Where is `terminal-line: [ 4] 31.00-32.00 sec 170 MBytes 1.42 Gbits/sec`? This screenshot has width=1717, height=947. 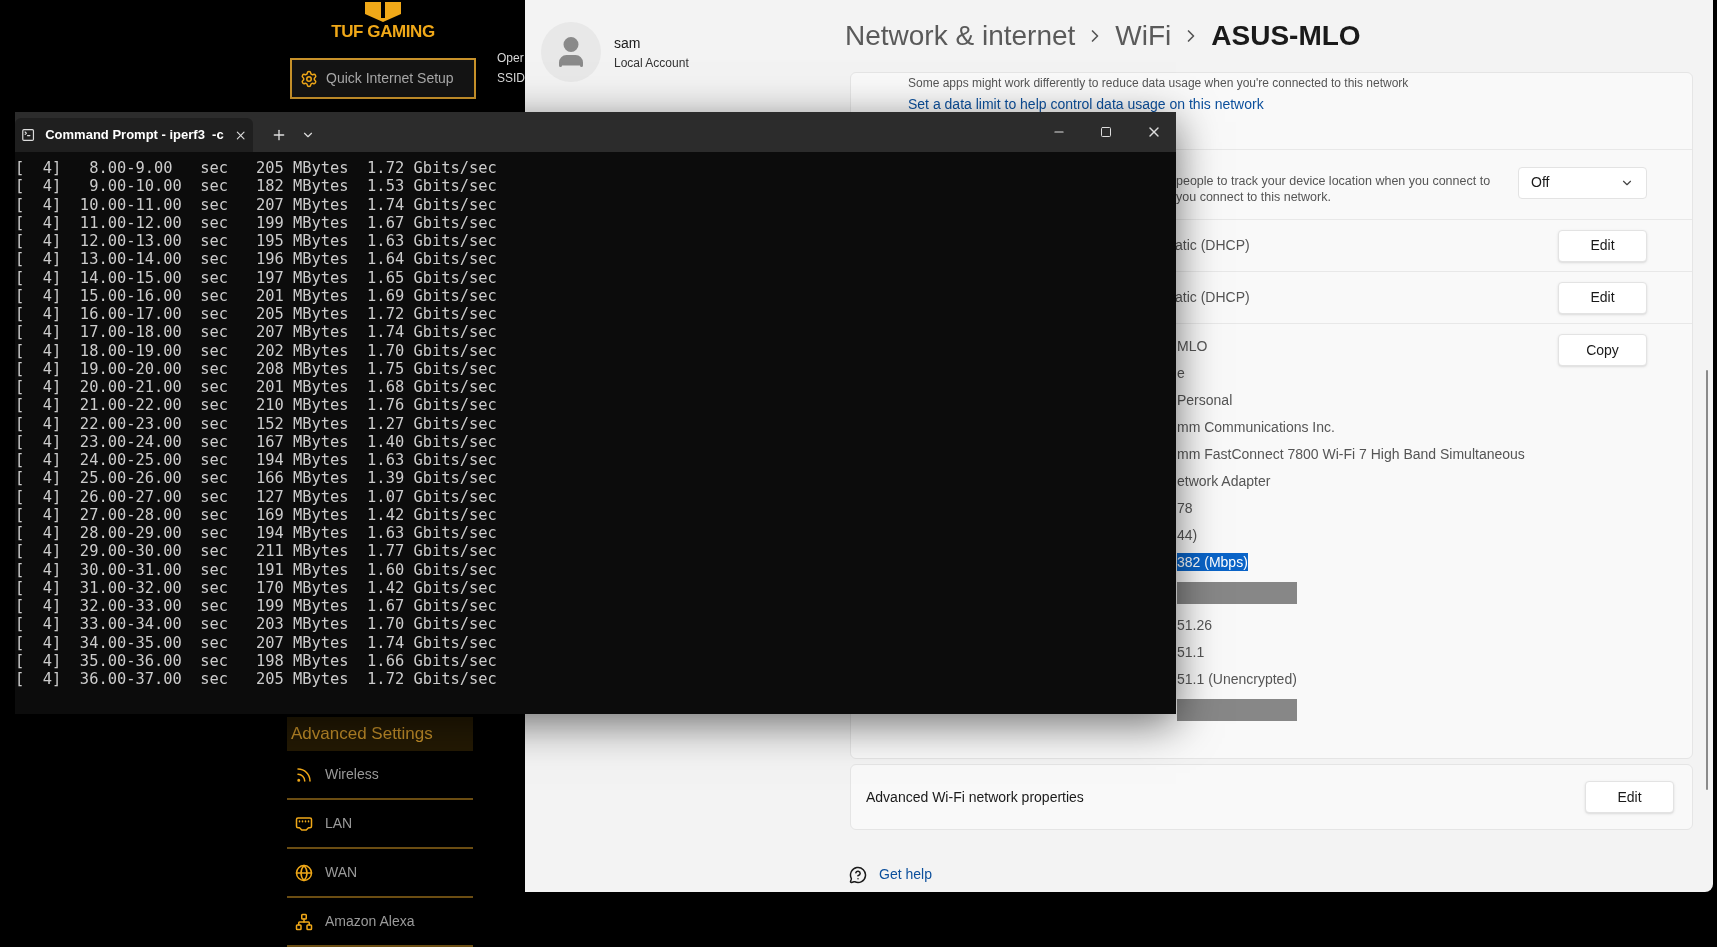 terminal-line: [ 4] 31.00-32.00 sec 170 MBytes 1.42 Gbits/sec is located at coordinates (256, 587).